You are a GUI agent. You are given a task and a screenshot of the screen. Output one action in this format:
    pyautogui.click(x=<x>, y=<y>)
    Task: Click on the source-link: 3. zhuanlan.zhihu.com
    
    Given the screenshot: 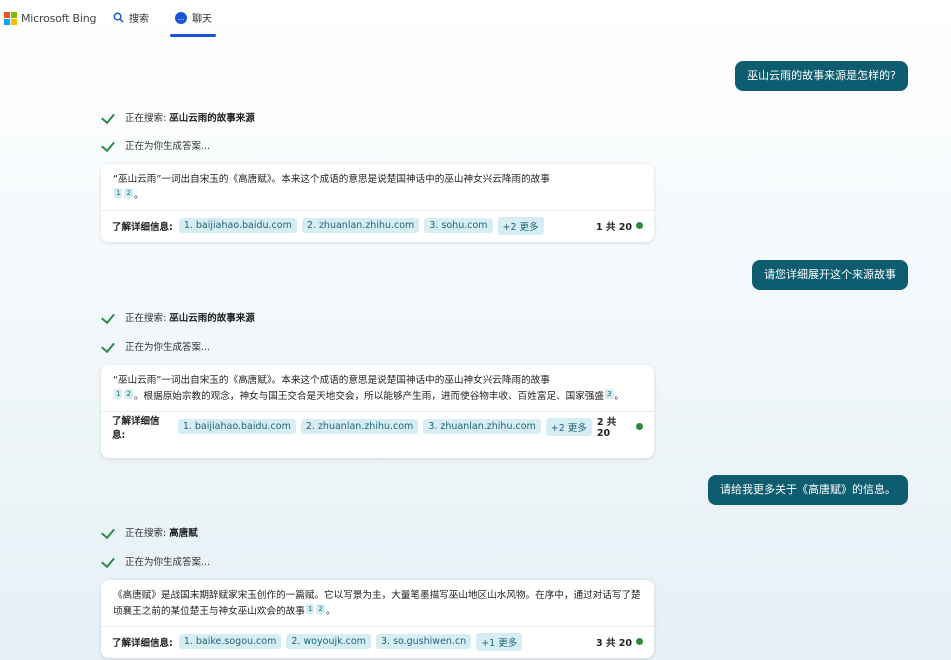 What is the action you would take?
    pyautogui.click(x=482, y=426)
    